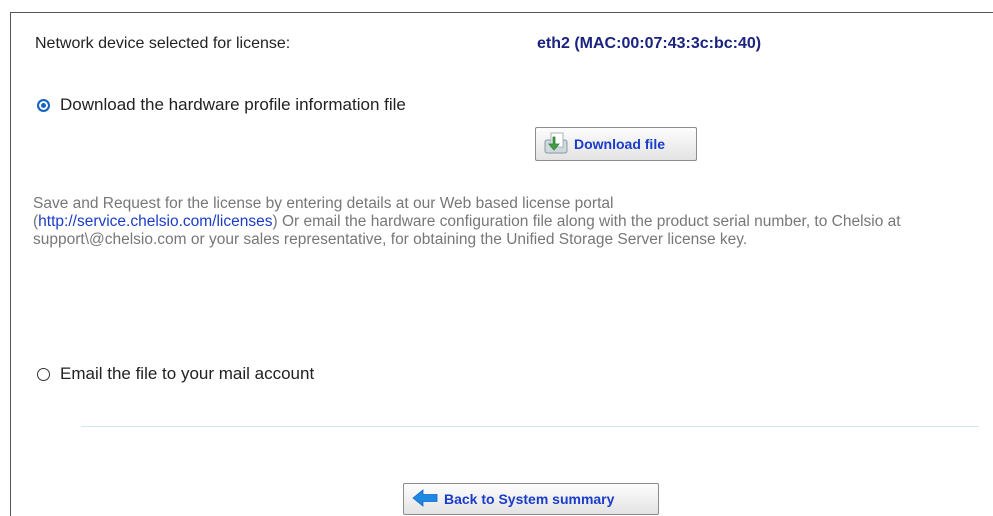 This screenshot has width=993, height=516. Describe the element at coordinates (155, 221) in the screenshot. I see `license-portal-link: http://service.chelsio.com/licenses` at that location.